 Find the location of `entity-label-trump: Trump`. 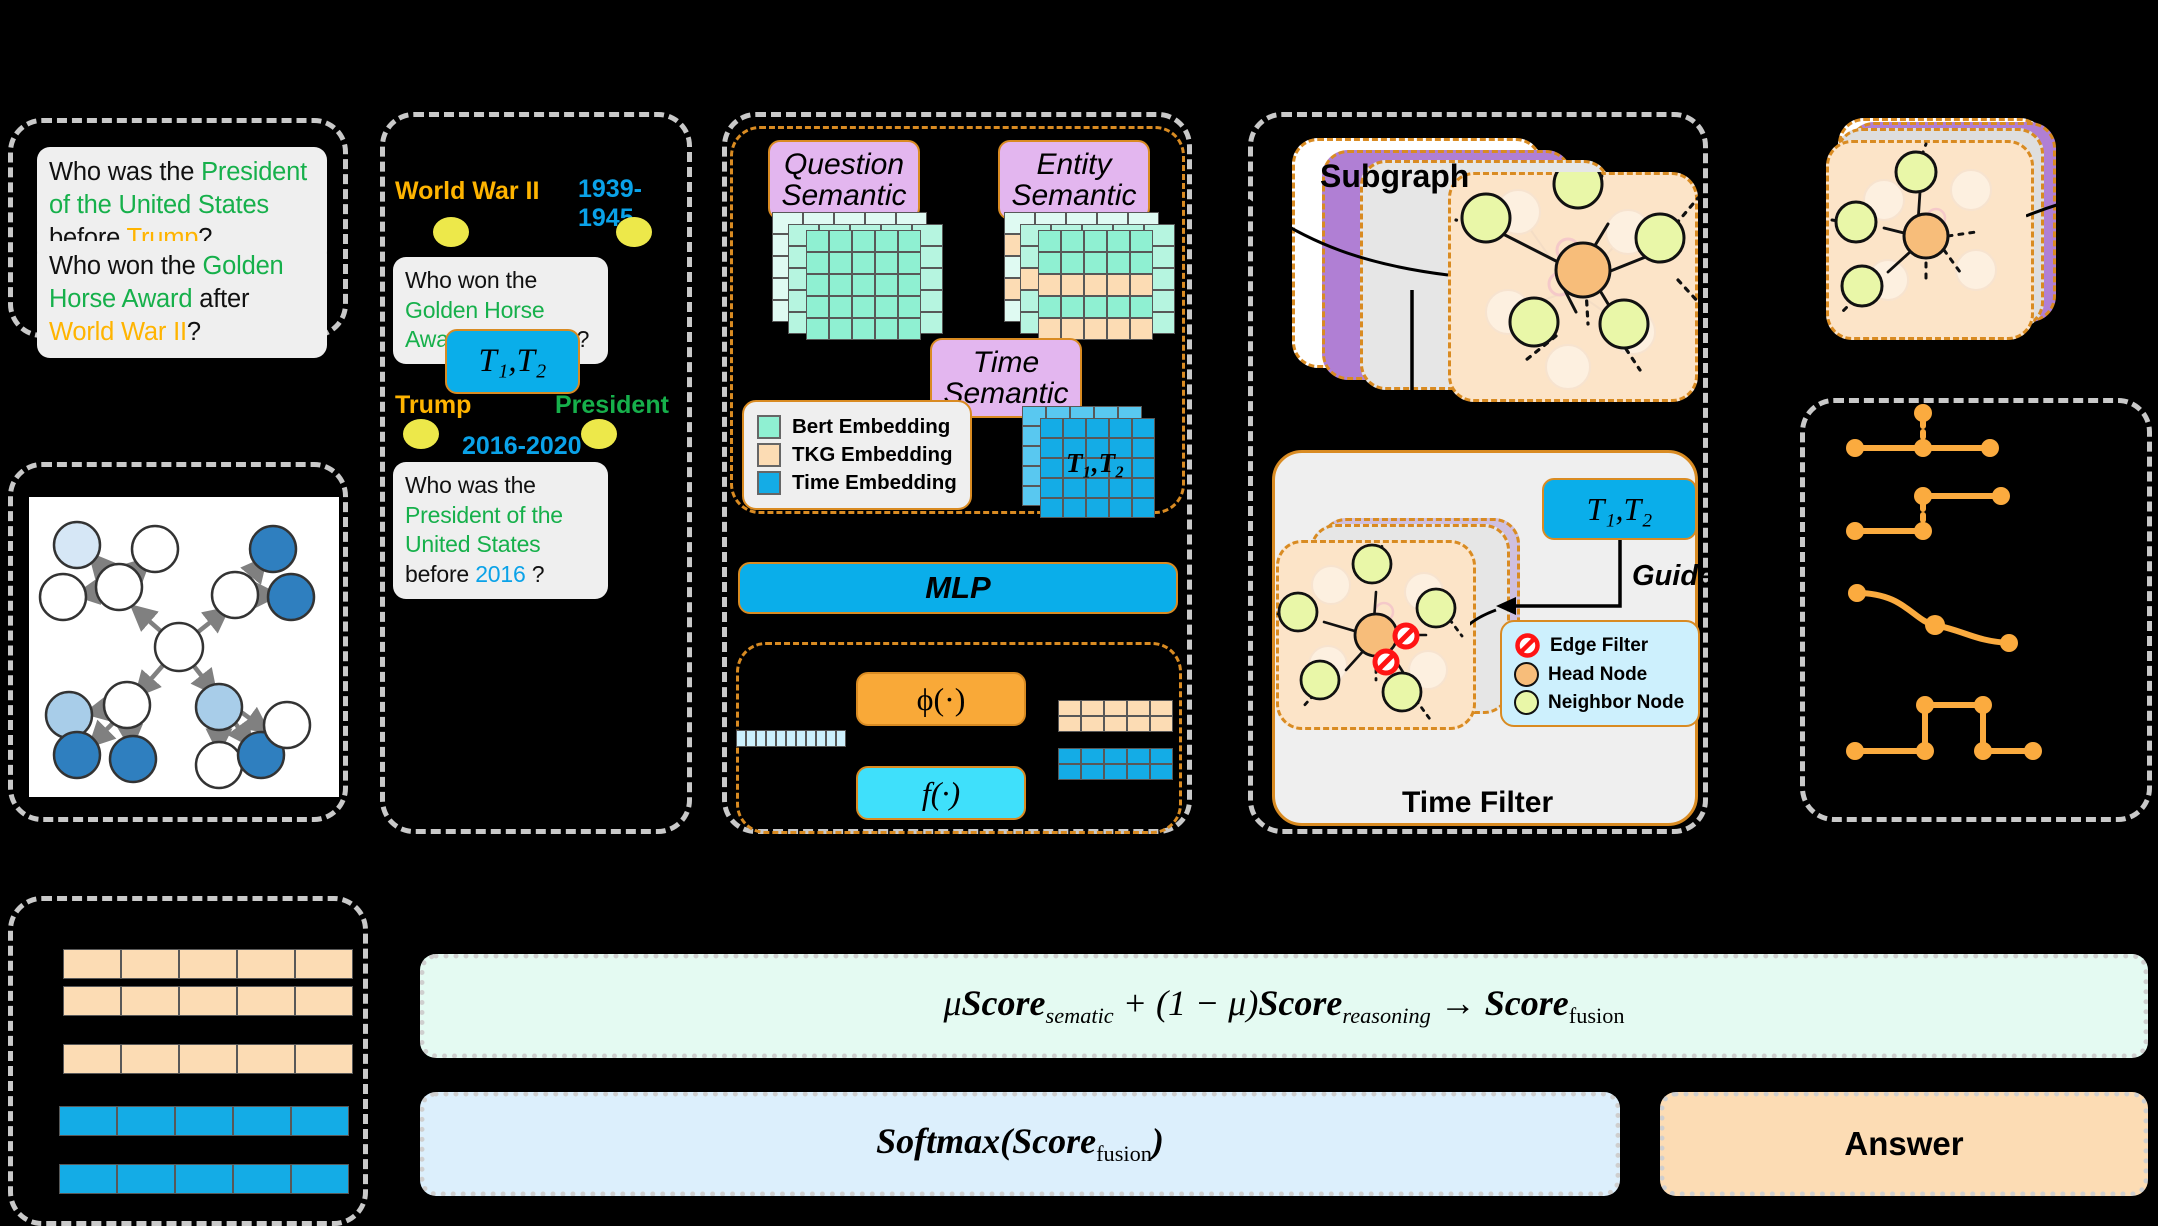

entity-label-trump: Trump is located at coordinates (433, 405).